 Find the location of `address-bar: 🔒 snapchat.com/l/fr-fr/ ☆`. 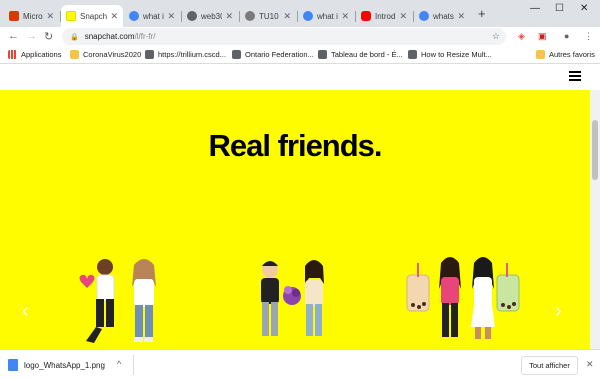

address-bar: 🔒 snapchat.com/l/fr-fr/ ☆ is located at coordinates (284, 36).